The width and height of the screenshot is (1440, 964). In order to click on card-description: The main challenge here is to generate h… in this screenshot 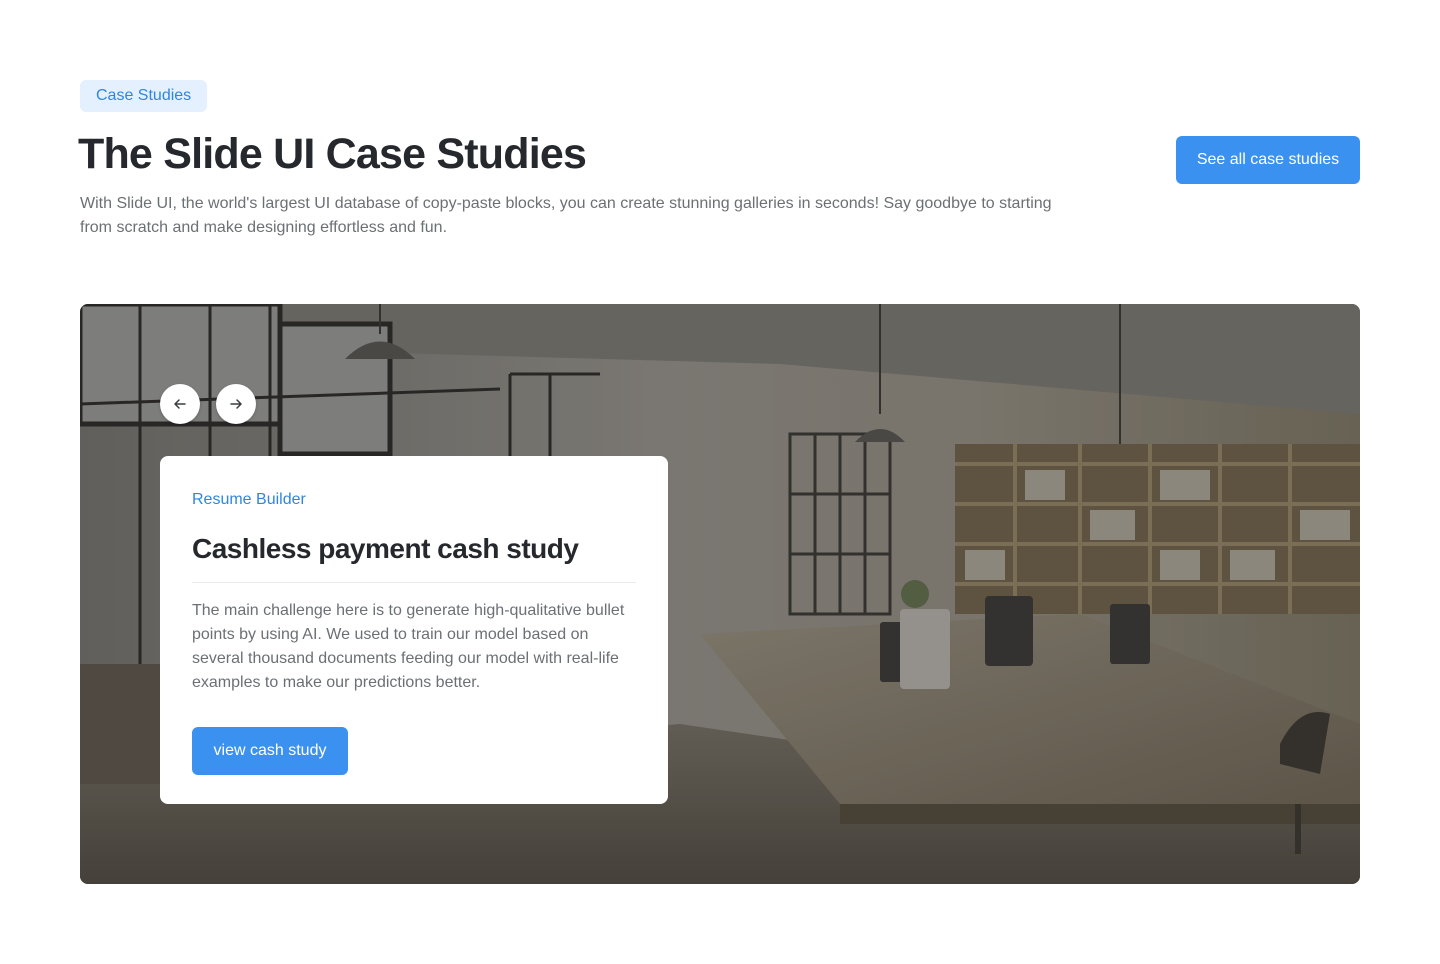, I will do `click(408, 646)`.